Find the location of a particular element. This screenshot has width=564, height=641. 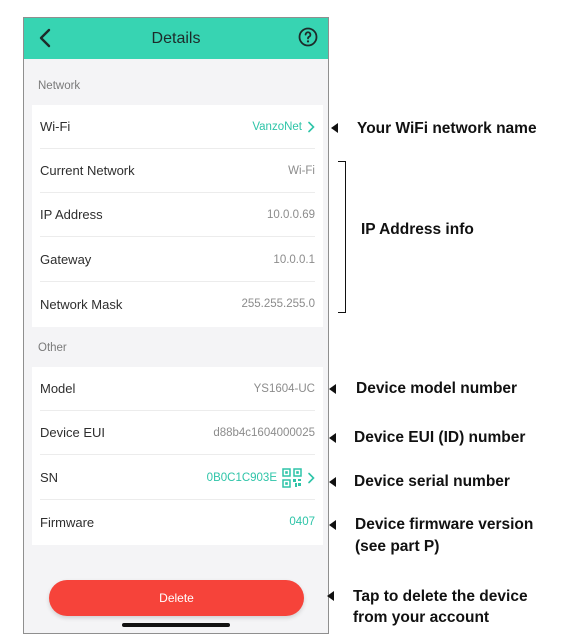

row-current-network: Current Network Wi-Fi is located at coordinates (177, 171).